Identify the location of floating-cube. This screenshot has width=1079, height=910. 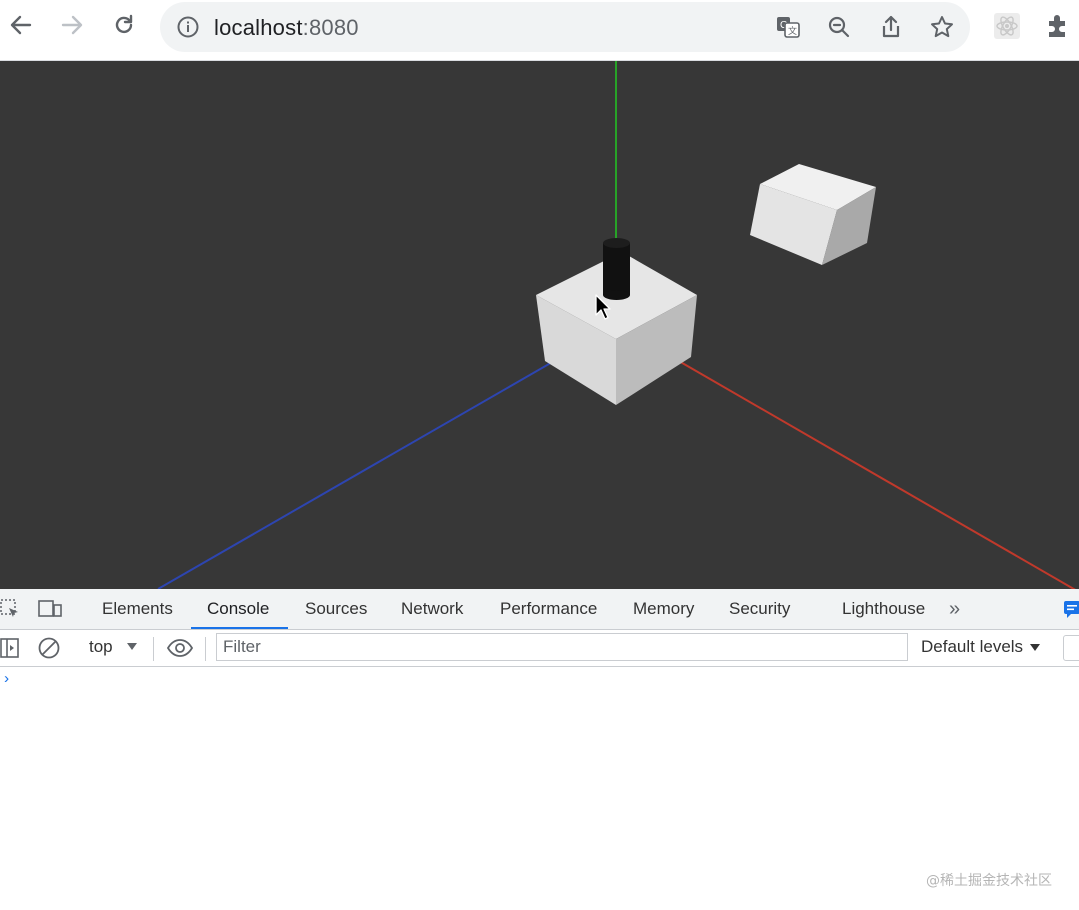
(813, 214).